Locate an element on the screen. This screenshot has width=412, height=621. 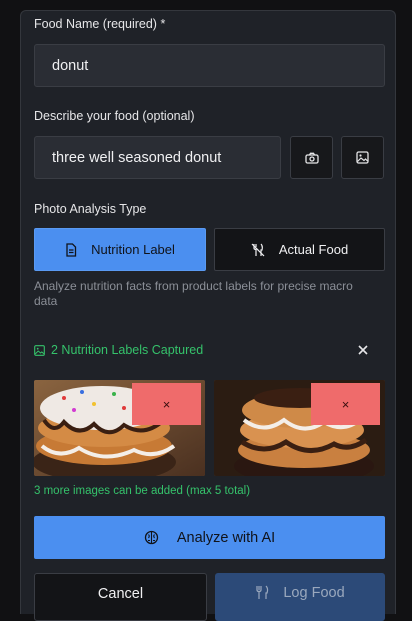
cancel-button: Cancel is located at coordinates (120, 597).